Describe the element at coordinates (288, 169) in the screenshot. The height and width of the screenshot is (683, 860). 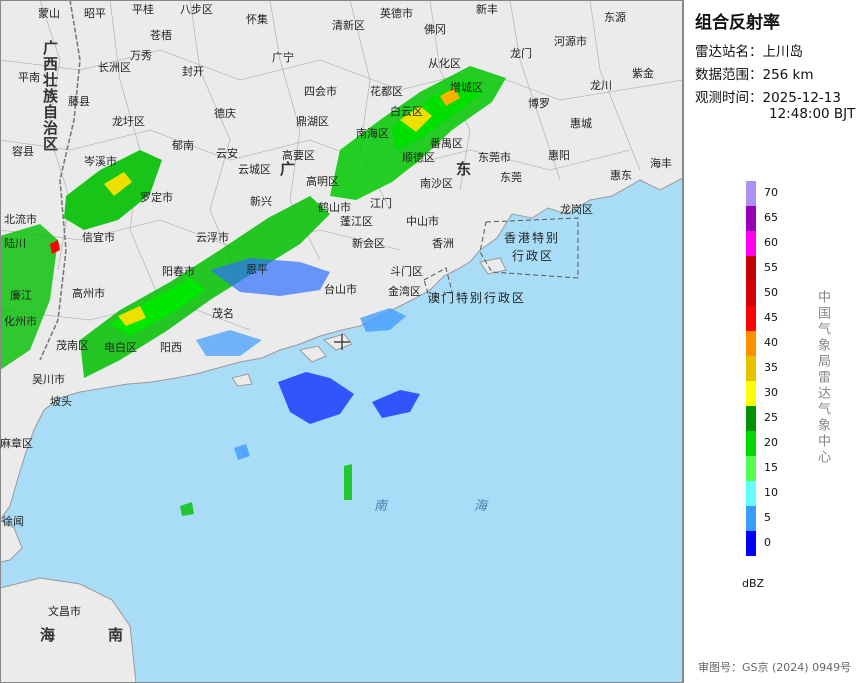
I see `province-label-guangdong-1: 广` at that location.